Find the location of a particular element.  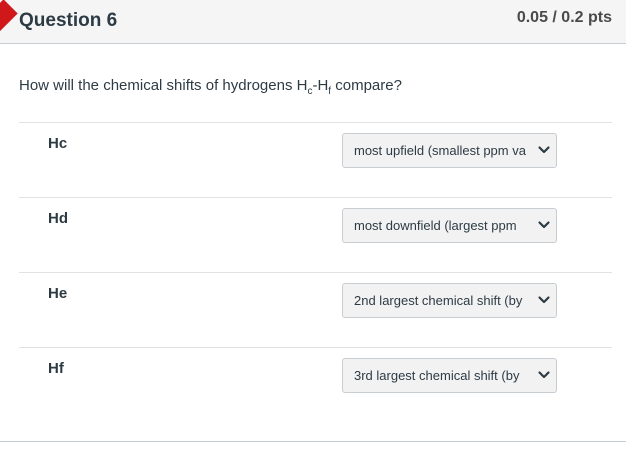

answer-row-label: He is located at coordinates (58, 293).